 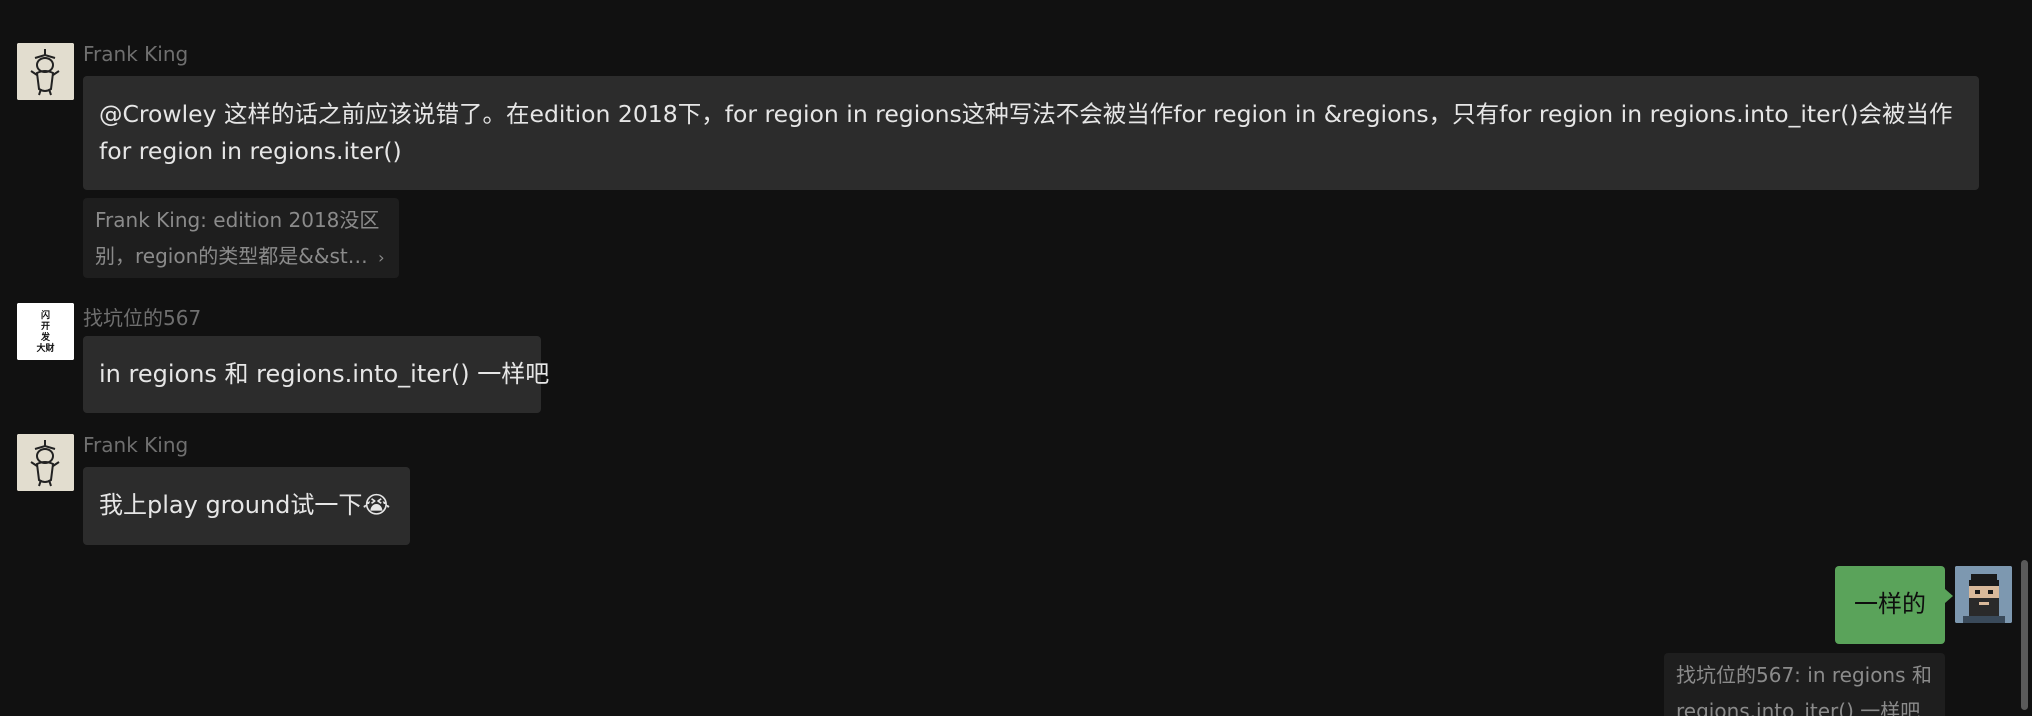 I want to click on message-bubble: in regions 和 regions.into_iter() 一样吧, so click(x=316, y=374).